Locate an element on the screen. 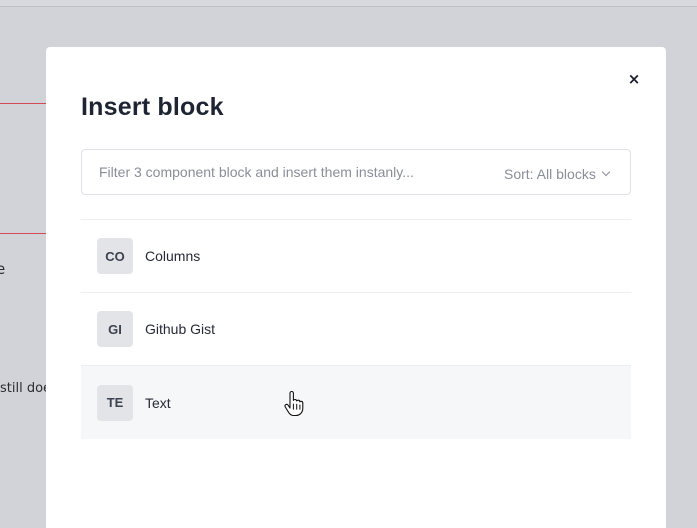 The height and width of the screenshot is (528, 697). block-name: Text is located at coordinates (158, 402).